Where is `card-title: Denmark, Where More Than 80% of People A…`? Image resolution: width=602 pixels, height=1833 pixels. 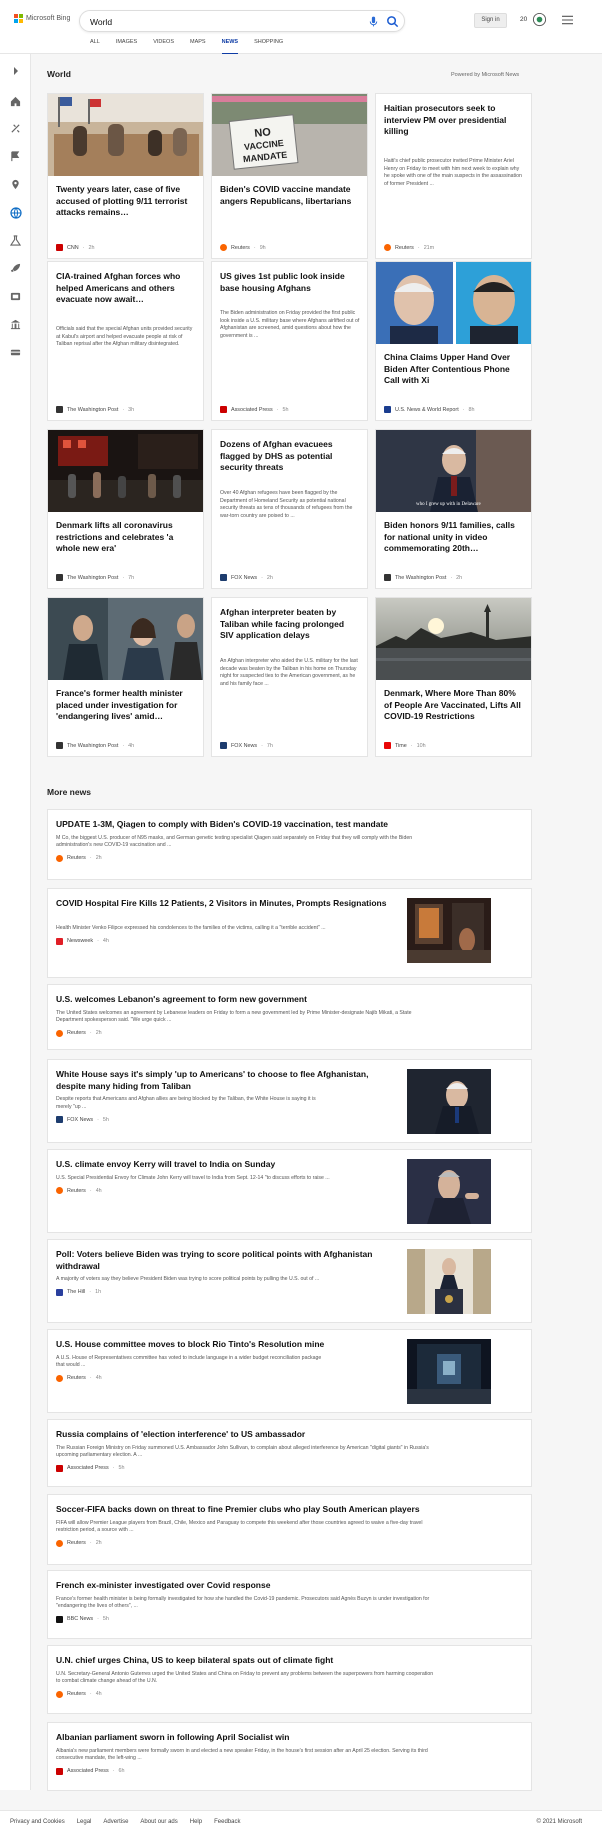
card-title: Denmark, Where More Than 80% of People A… is located at coordinates (454, 705).